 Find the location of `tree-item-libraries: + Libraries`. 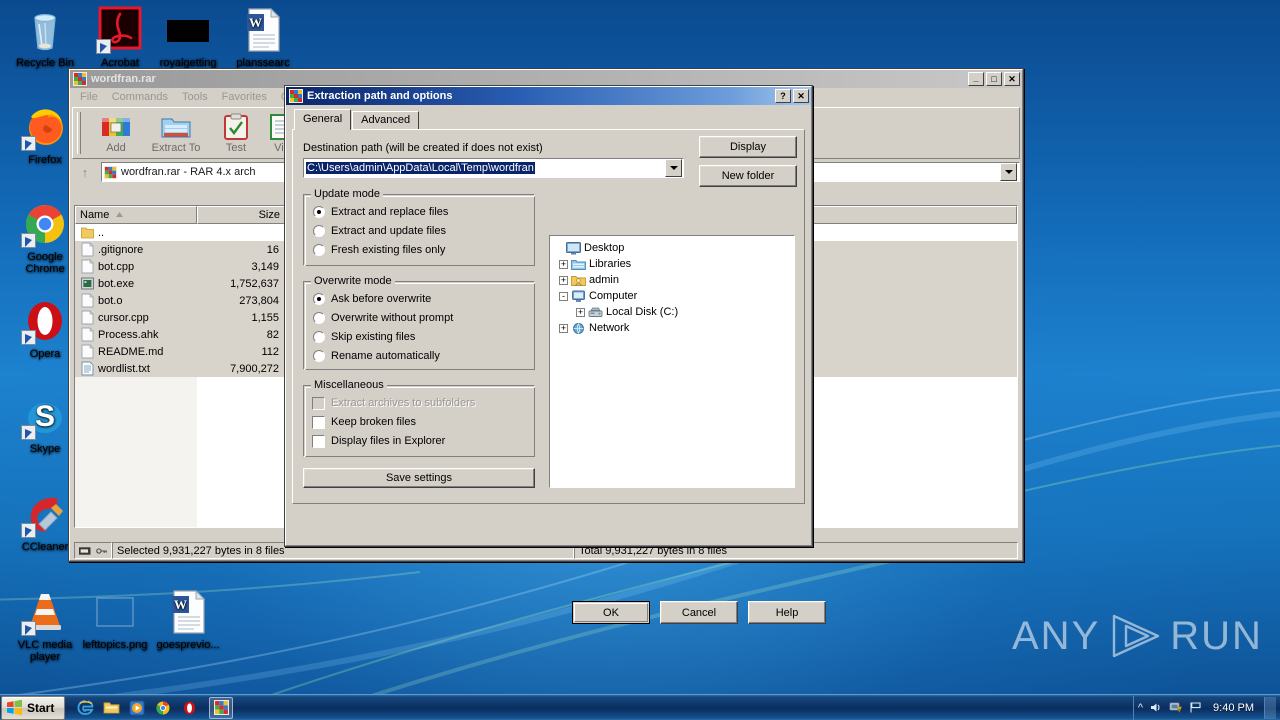

tree-item-libraries: + Libraries is located at coordinates (674, 264).